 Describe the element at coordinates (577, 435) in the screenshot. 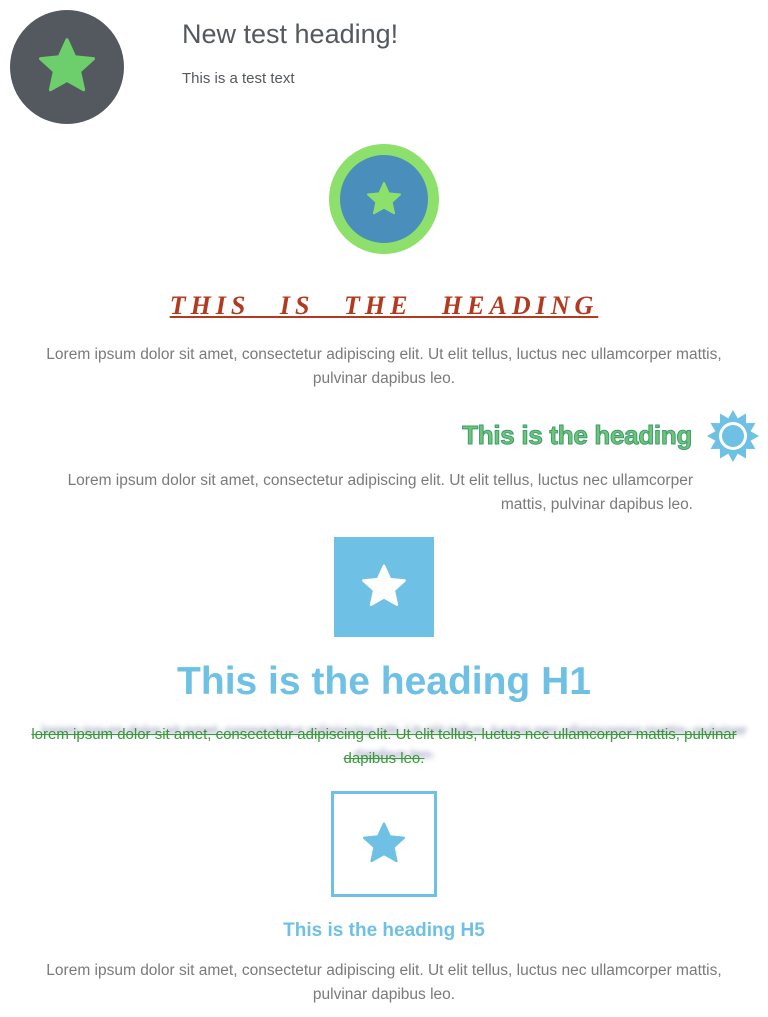

I see `outline-heading: This is the heading` at that location.